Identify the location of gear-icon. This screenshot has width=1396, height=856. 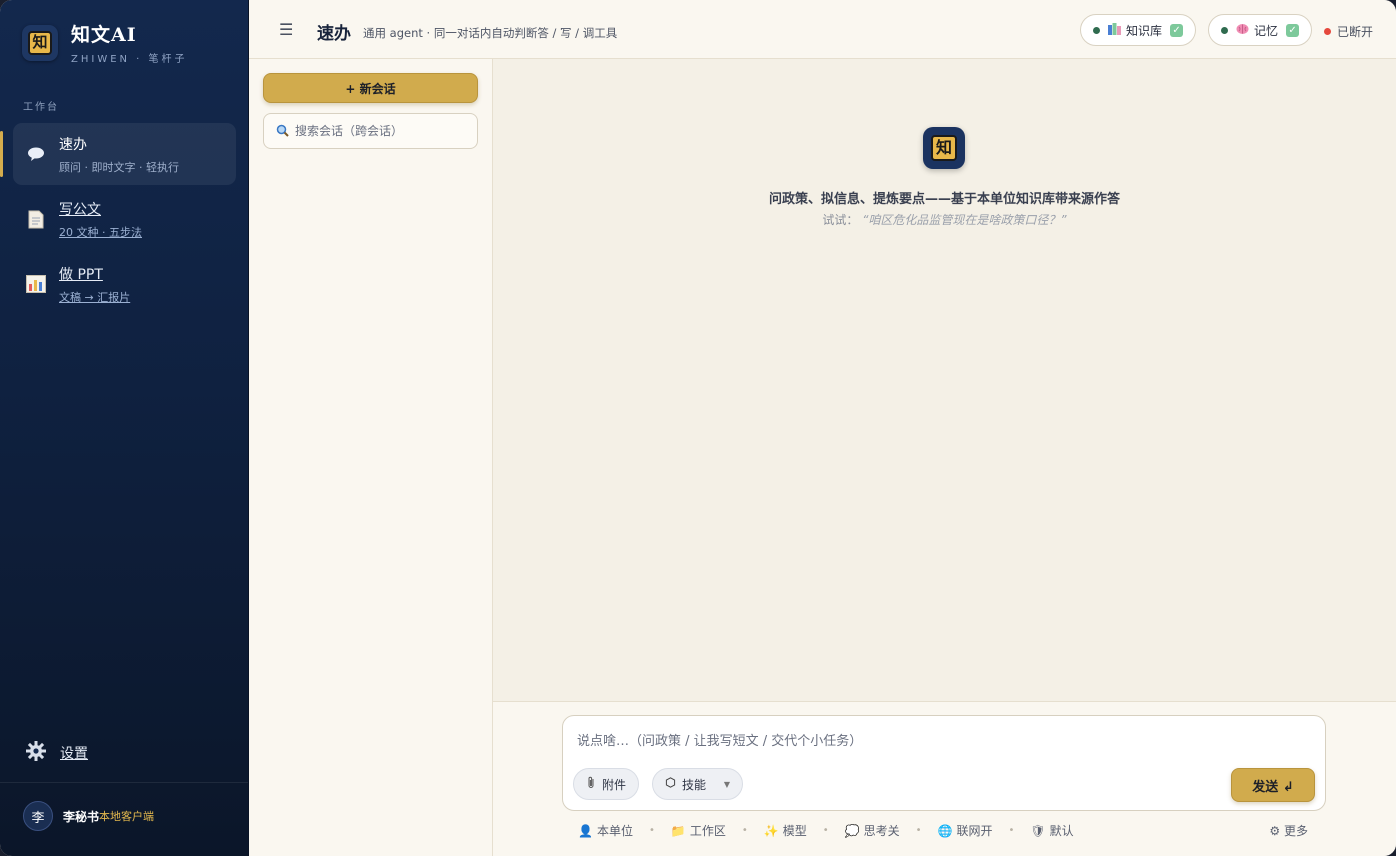
(36, 753).